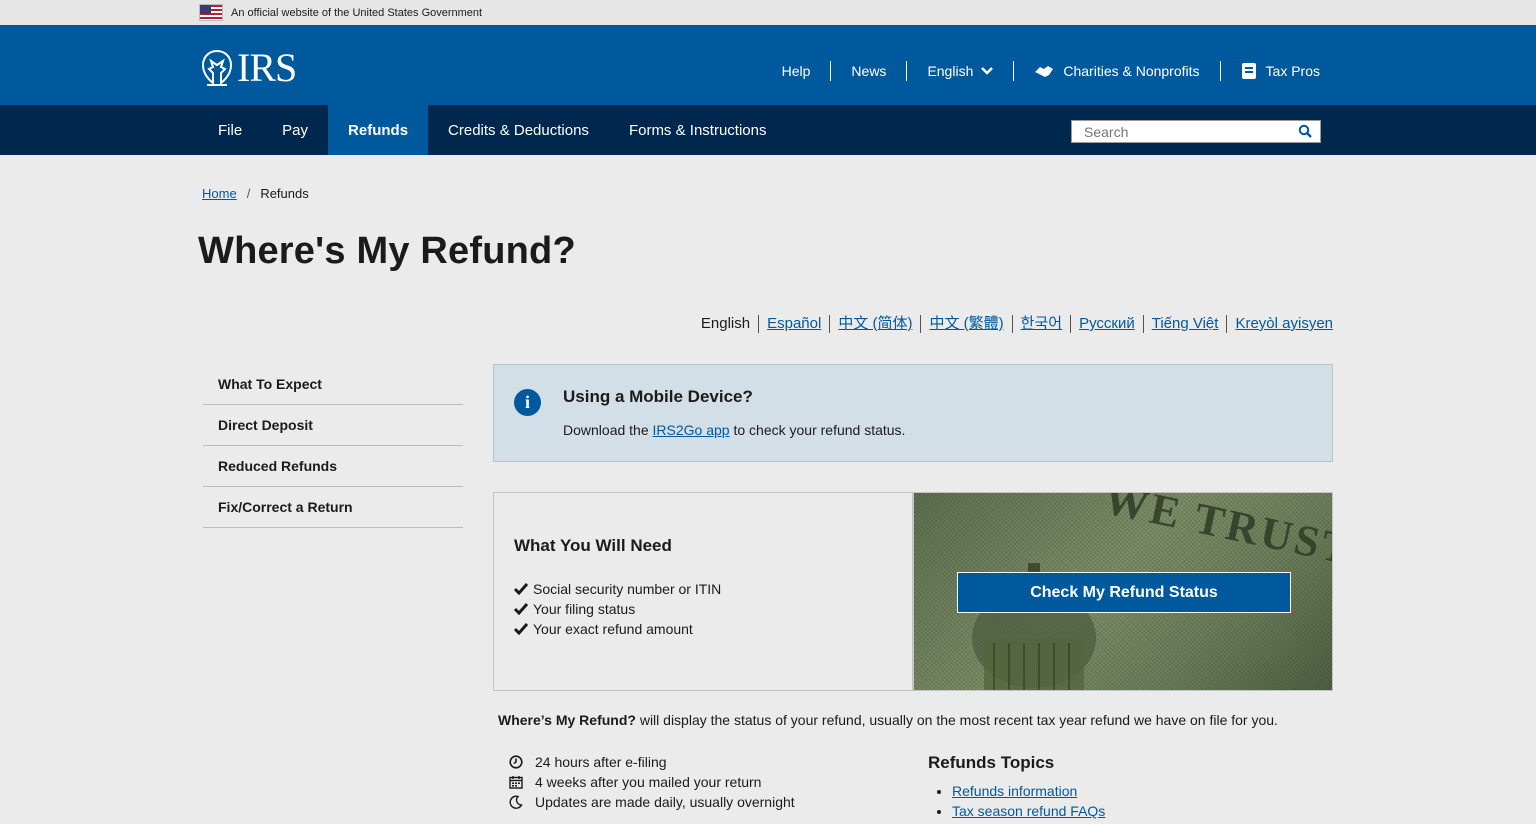  What do you see at coordinates (817, 430) in the screenshot?
I see `alert-text-after: to check your refund status.` at bounding box center [817, 430].